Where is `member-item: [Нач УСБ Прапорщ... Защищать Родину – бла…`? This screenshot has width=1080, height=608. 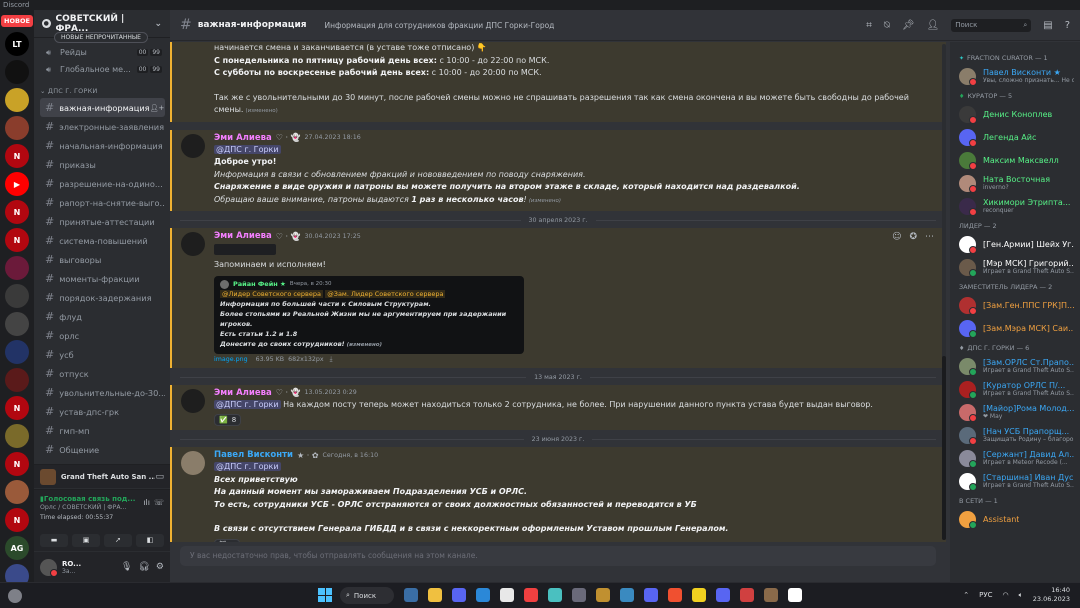
member-item: [Нач УСБ Прапорщ... Защищать Родину – бла… is located at coordinates (1015, 435).